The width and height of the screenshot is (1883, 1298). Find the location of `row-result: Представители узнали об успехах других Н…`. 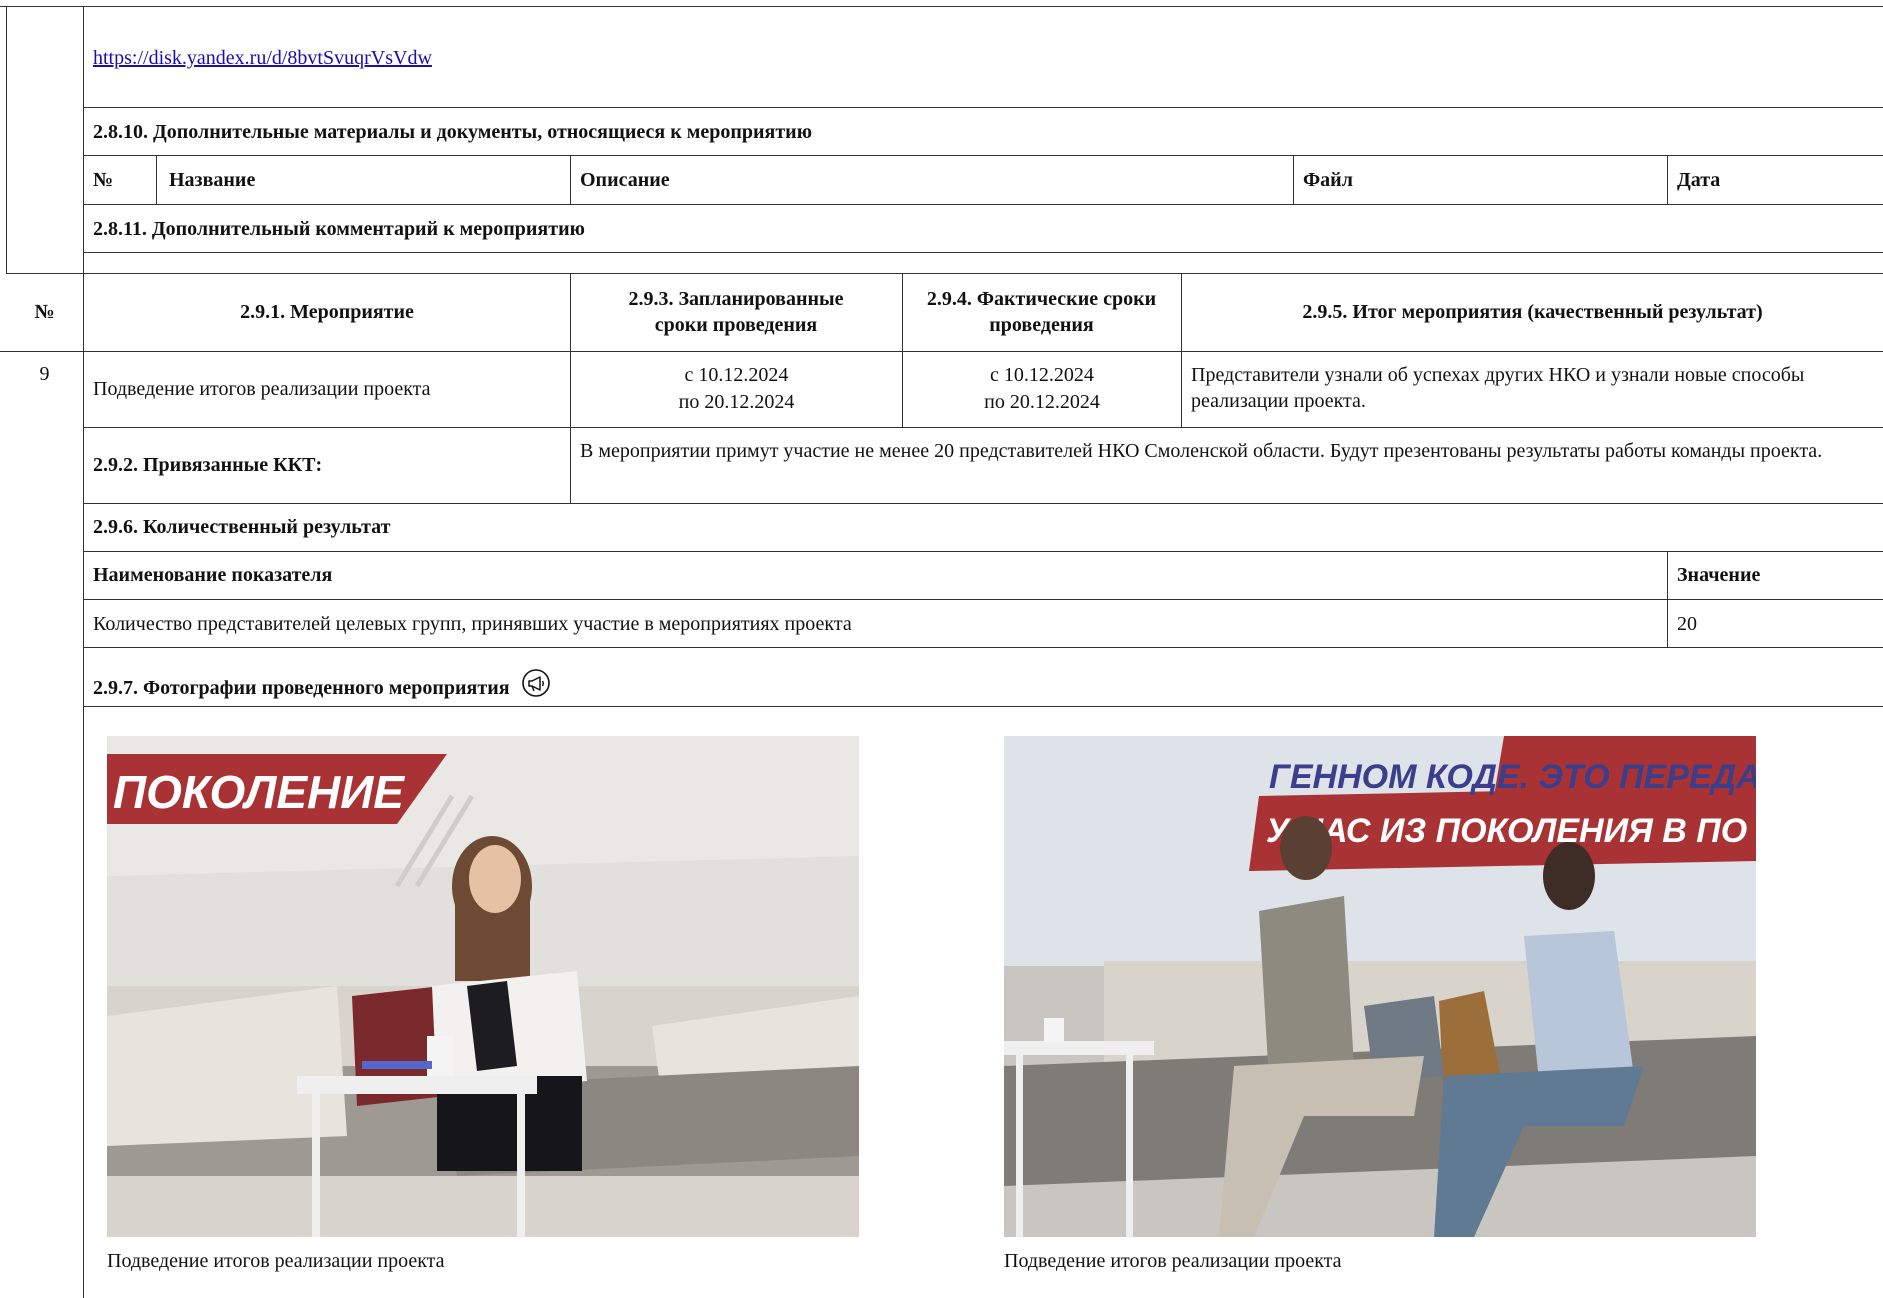

row-result: Представители узнали об успехах других Н… is located at coordinates (1498, 388).